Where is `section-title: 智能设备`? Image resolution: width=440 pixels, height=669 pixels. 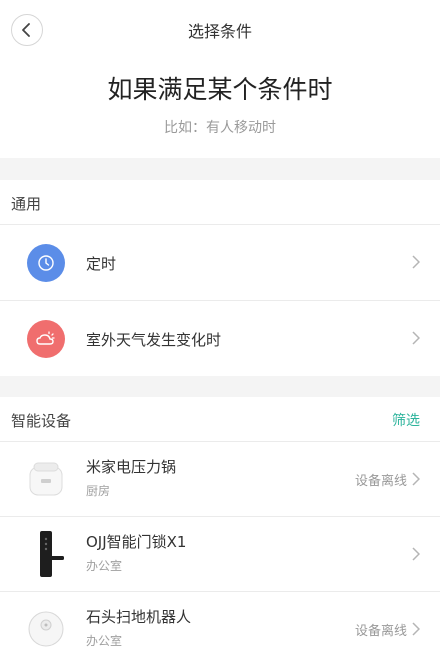 section-title: 智能设备 is located at coordinates (41, 421).